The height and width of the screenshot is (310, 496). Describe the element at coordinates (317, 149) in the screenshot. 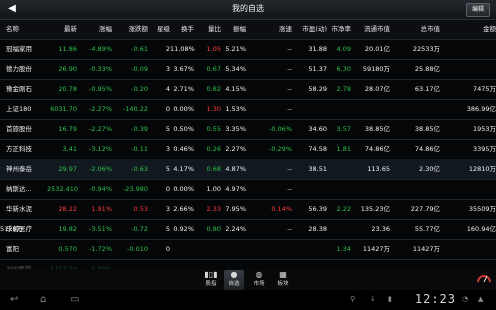

I see `table-cell: 74.58` at that location.